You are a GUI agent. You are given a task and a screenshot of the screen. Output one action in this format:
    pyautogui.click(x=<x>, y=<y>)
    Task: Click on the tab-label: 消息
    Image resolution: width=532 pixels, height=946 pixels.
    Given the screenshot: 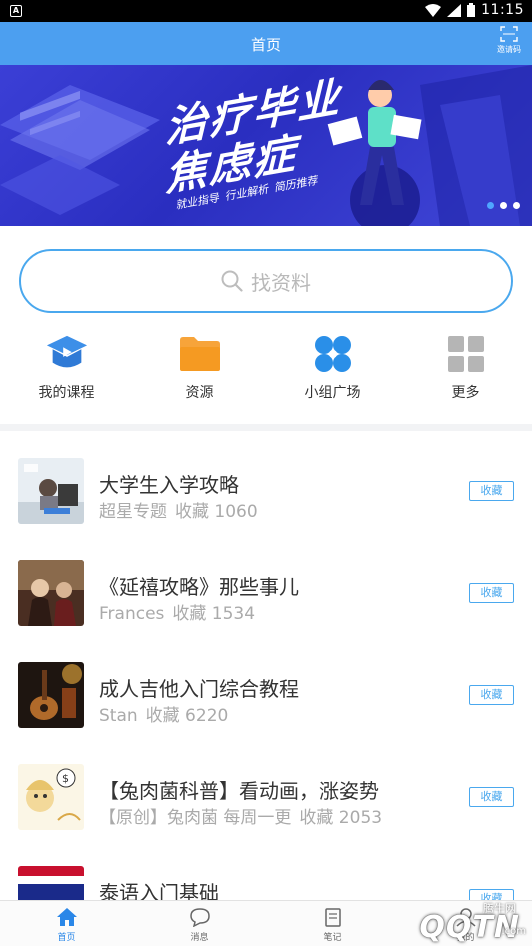 What is the action you would take?
    pyautogui.click(x=199, y=938)
    